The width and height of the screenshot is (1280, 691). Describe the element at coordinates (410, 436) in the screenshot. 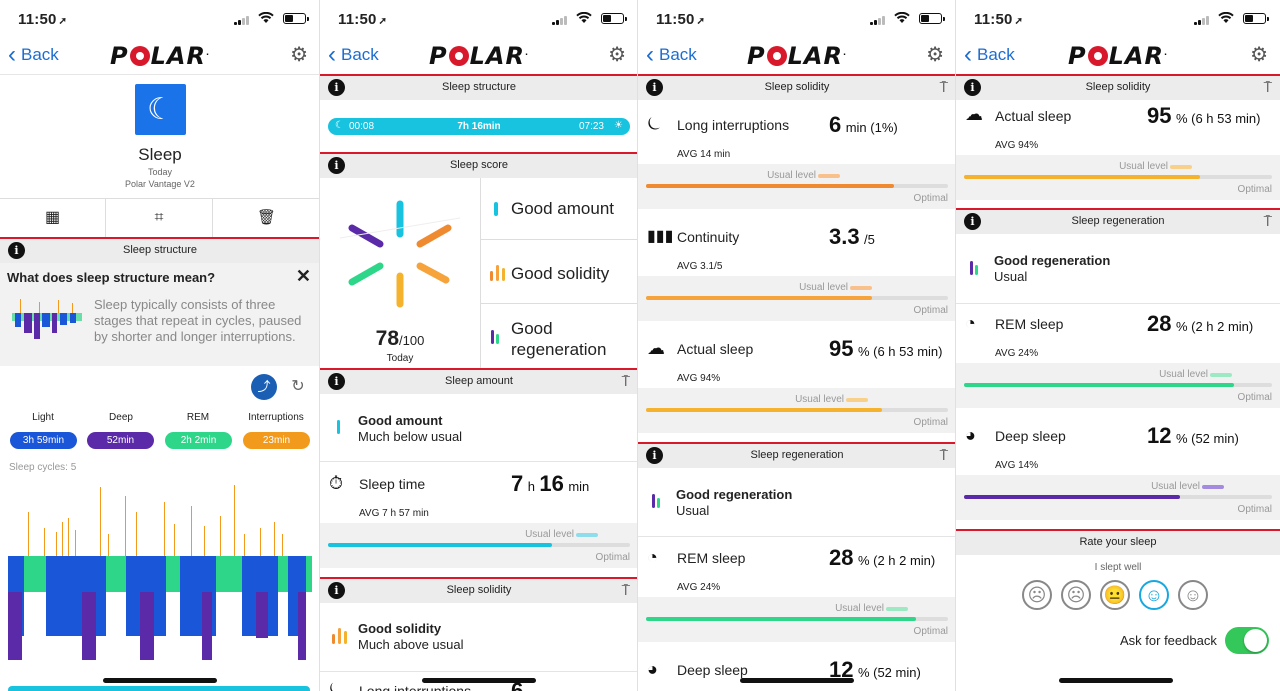

I see `amount-subtitle: Much below usual` at that location.